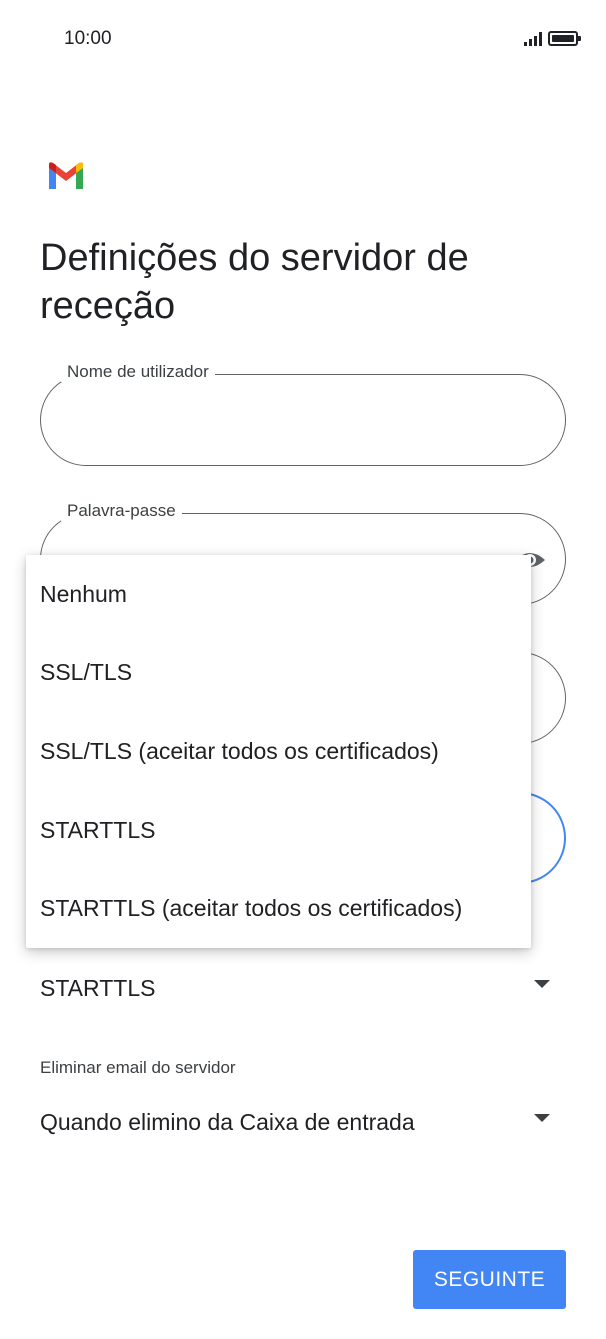 This screenshot has width=606, height=1339. What do you see at coordinates (138, 372) in the screenshot?
I see `username-label: Nome de utilizador` at bounding box center [138, 372].